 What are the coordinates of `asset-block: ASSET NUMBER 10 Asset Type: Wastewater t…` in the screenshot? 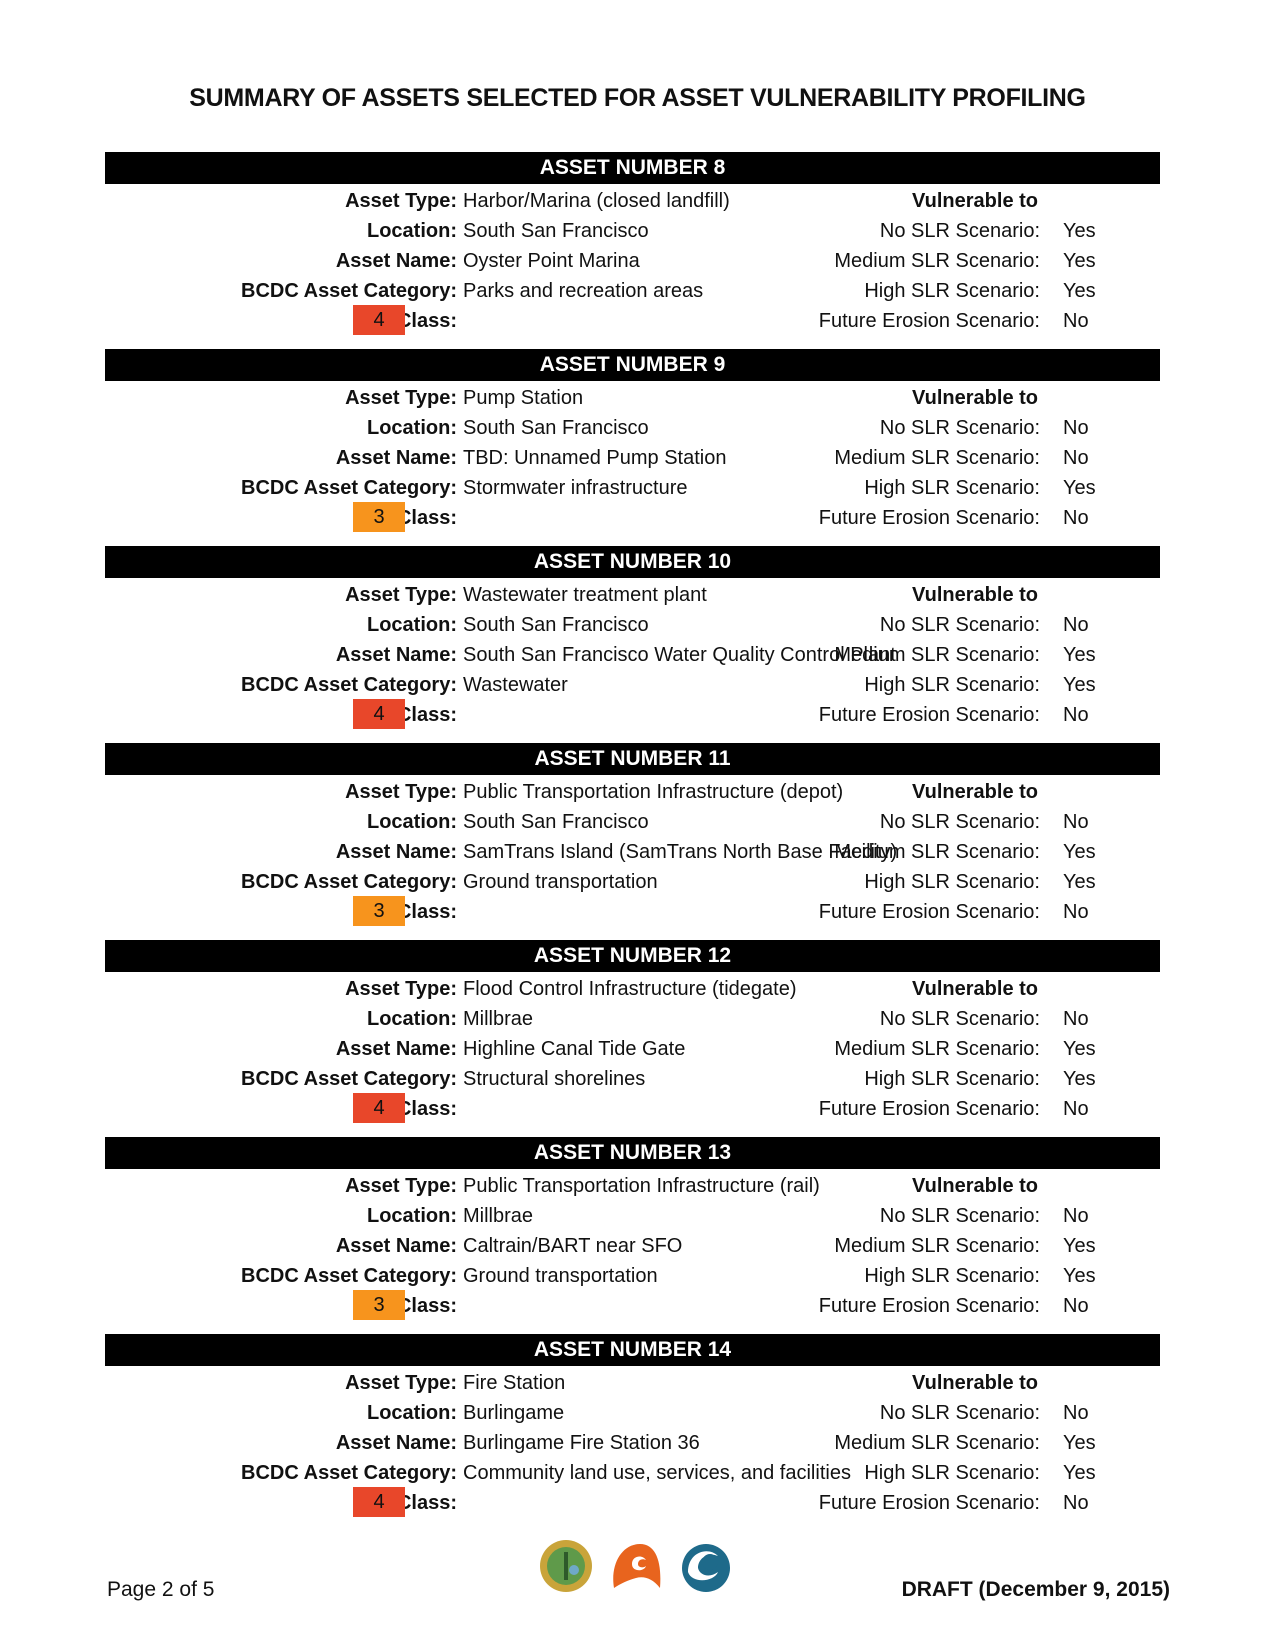 It's located at (632, 641).